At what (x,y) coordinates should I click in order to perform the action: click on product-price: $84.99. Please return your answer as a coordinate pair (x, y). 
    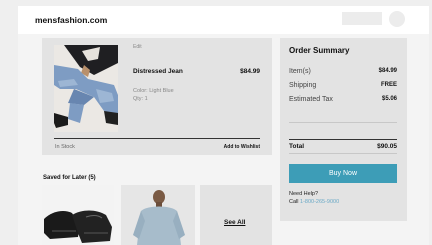
    Looking at the image, I should click on (250, 71).